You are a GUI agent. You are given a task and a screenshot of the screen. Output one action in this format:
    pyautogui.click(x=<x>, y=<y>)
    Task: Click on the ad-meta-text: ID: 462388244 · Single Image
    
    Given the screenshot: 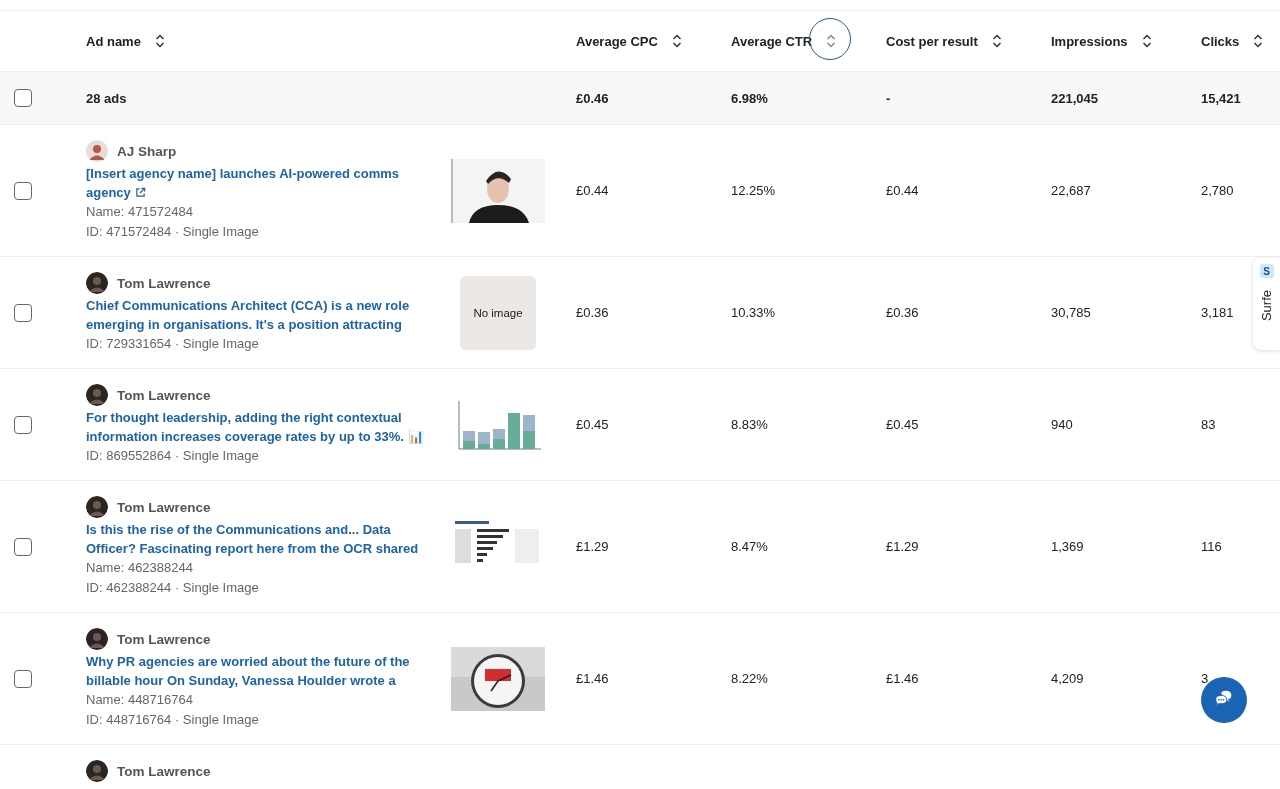 What is the action you would take?
    pyautogui.click(x=173, y=588)
    